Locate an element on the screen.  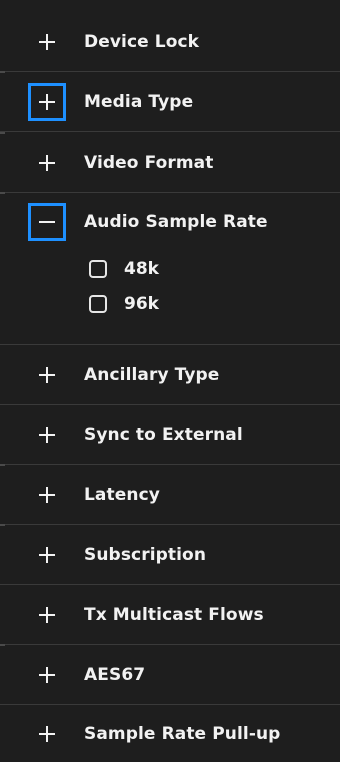
filter-row-latency: Latency is located at coordinates (170, 494).